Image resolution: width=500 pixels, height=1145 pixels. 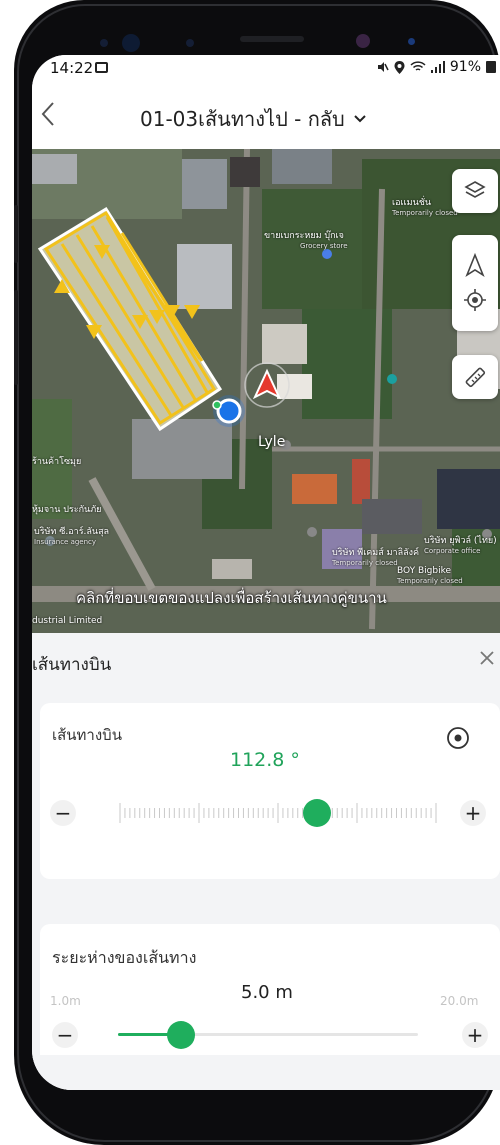 What do you see at coordinates (267, 992) in the screenshot?
I see `spacing-value: 5.0 m` at bounding box center [267, 992].